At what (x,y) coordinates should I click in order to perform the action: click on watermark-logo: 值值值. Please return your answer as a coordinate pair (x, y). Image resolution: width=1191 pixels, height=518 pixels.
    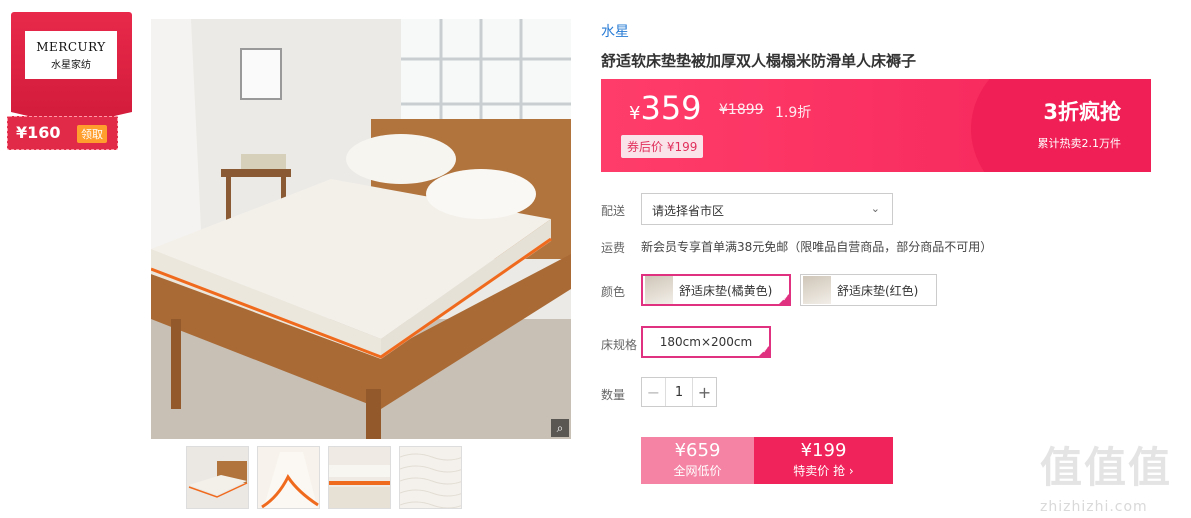
    Looking at the image, I should click on (1106, 467).